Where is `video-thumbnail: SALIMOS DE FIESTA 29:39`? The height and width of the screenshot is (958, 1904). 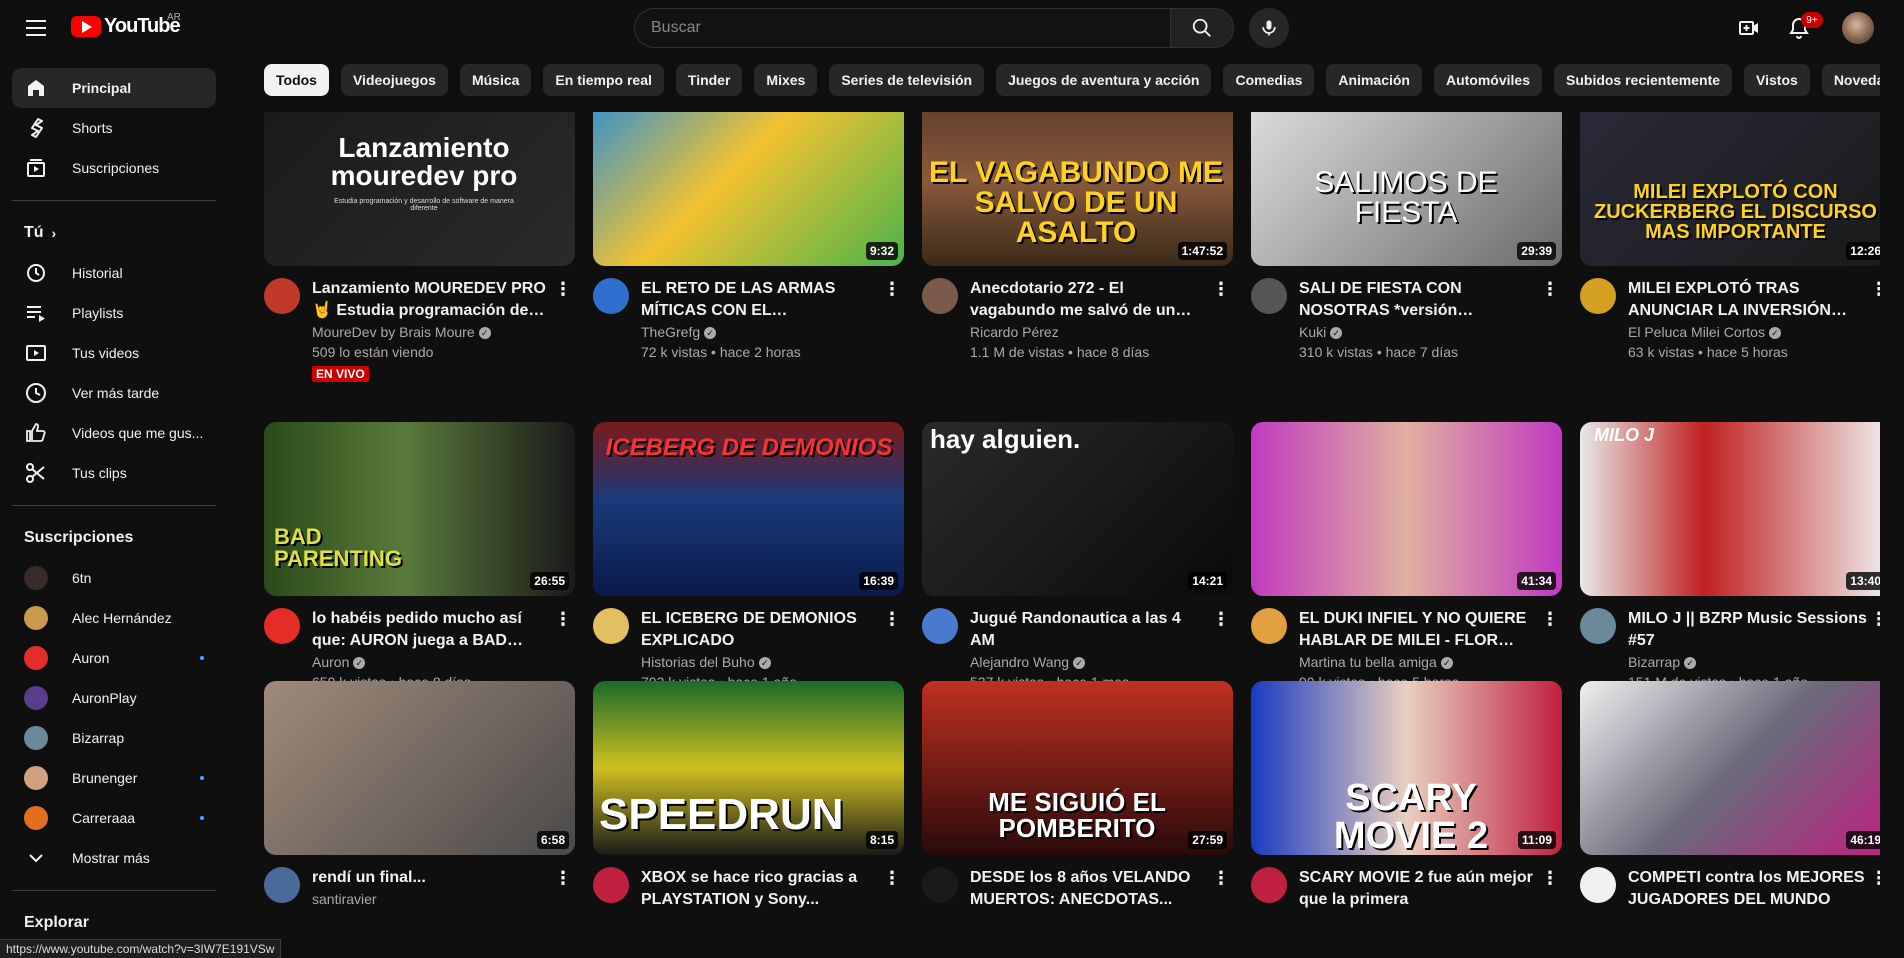 video-thumbnail: SALIMOS DE FIESTA 29:39 is located at coordinates (1406, 189).